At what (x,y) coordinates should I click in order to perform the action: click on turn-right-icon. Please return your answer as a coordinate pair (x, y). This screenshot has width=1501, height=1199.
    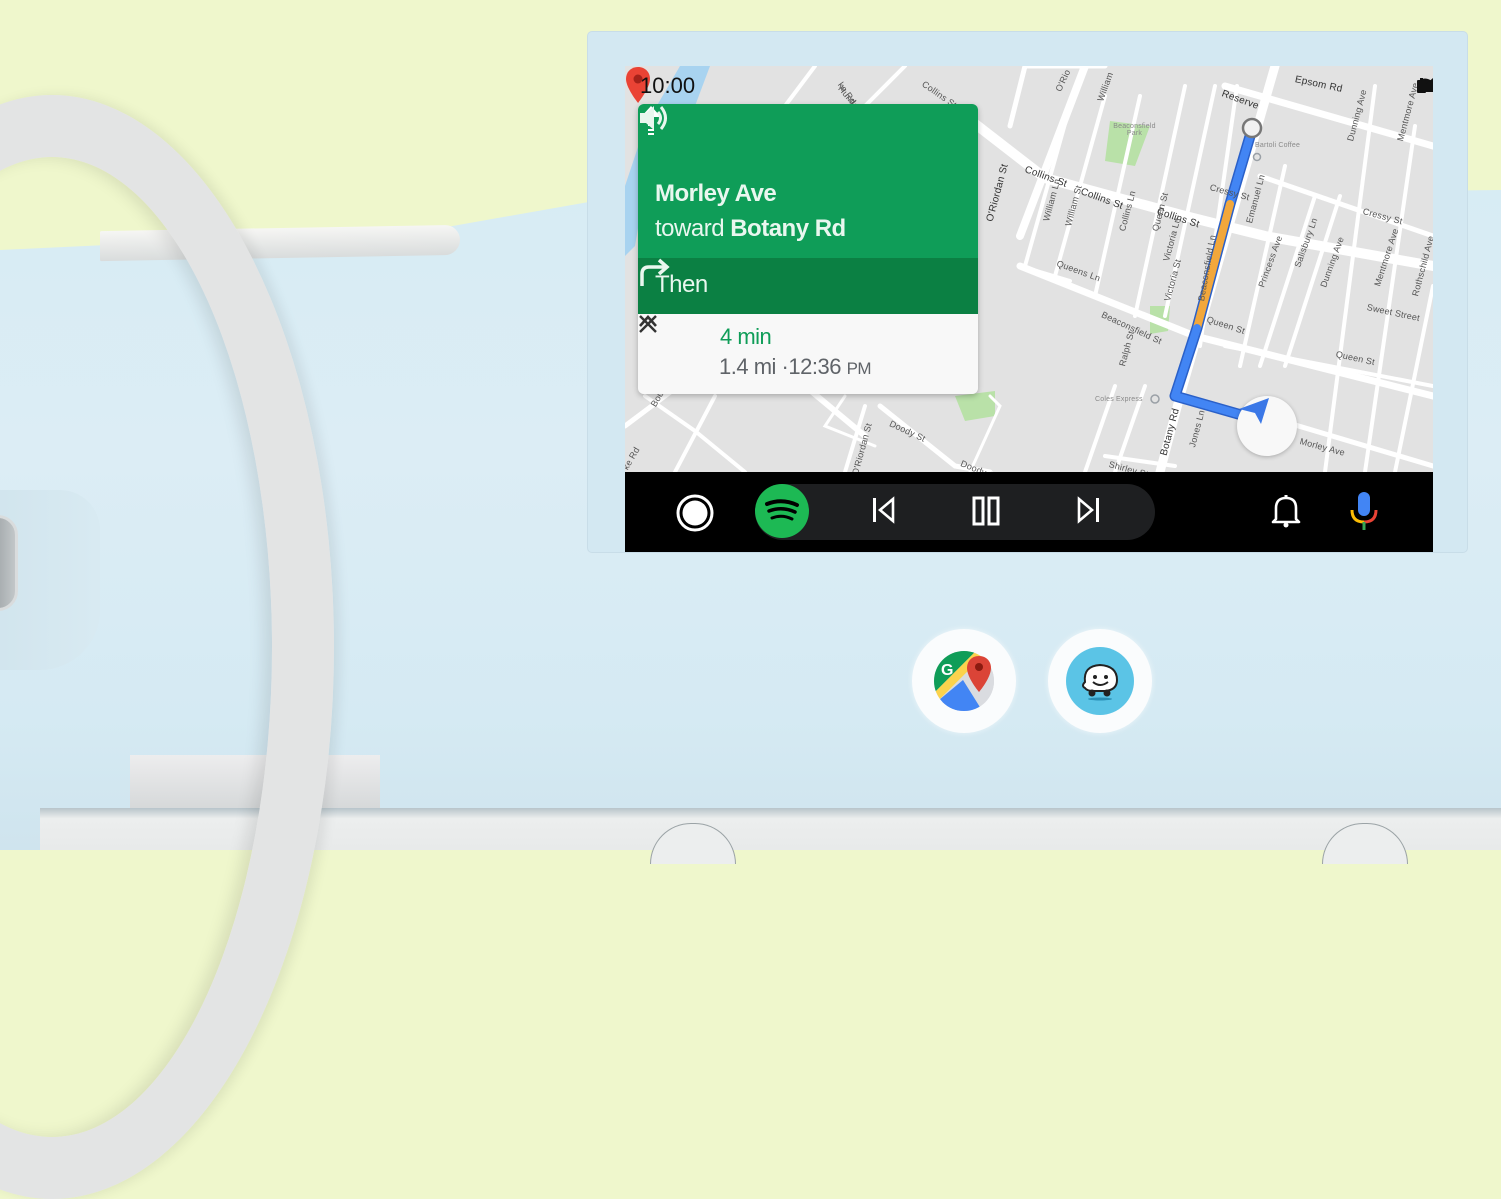
    Looking at the image, I should click on (655, 272).